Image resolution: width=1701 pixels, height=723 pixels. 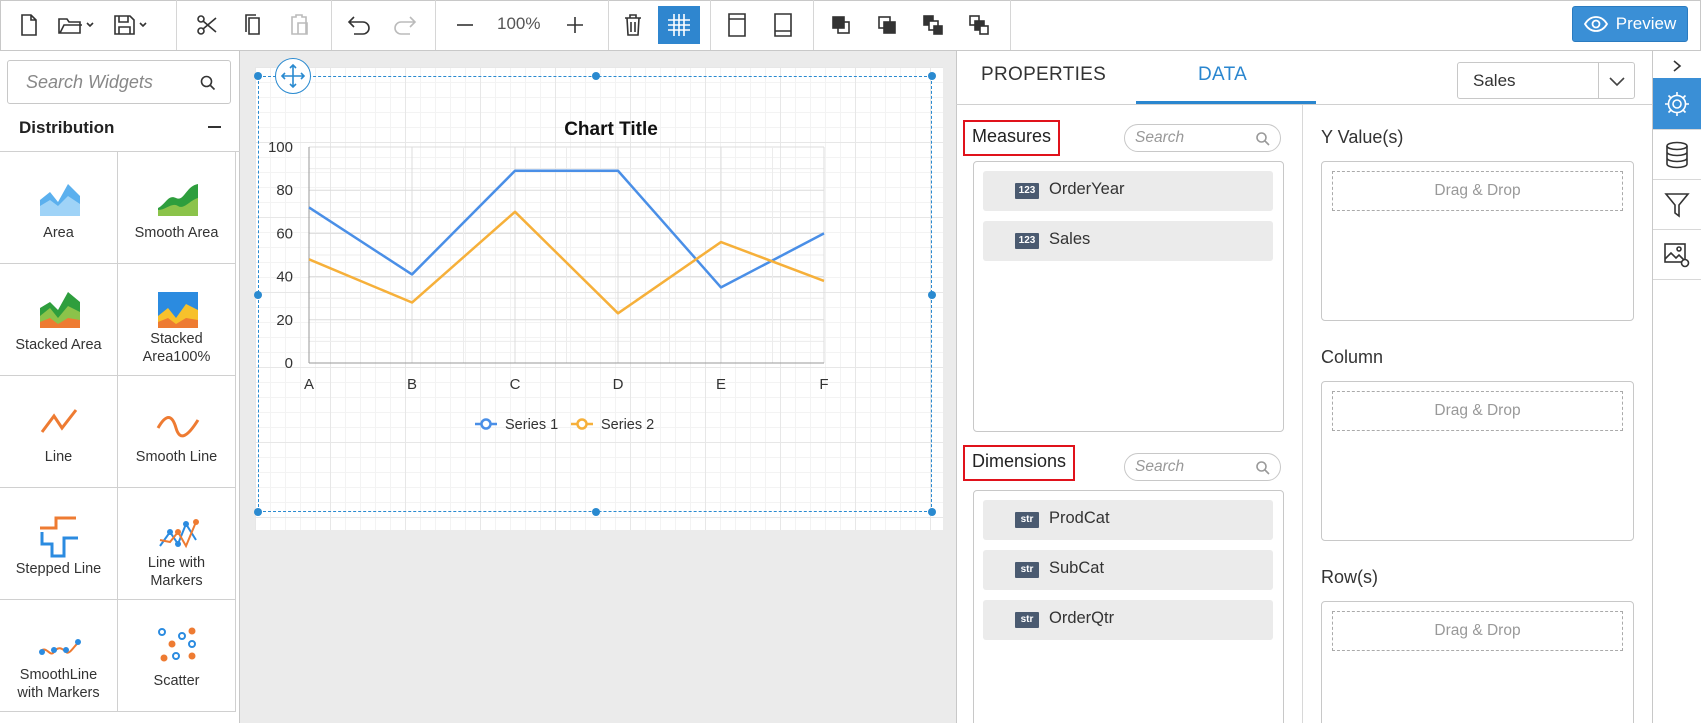 I want to click on measure-item: 123 Sales, so click(x=1128, y=241).